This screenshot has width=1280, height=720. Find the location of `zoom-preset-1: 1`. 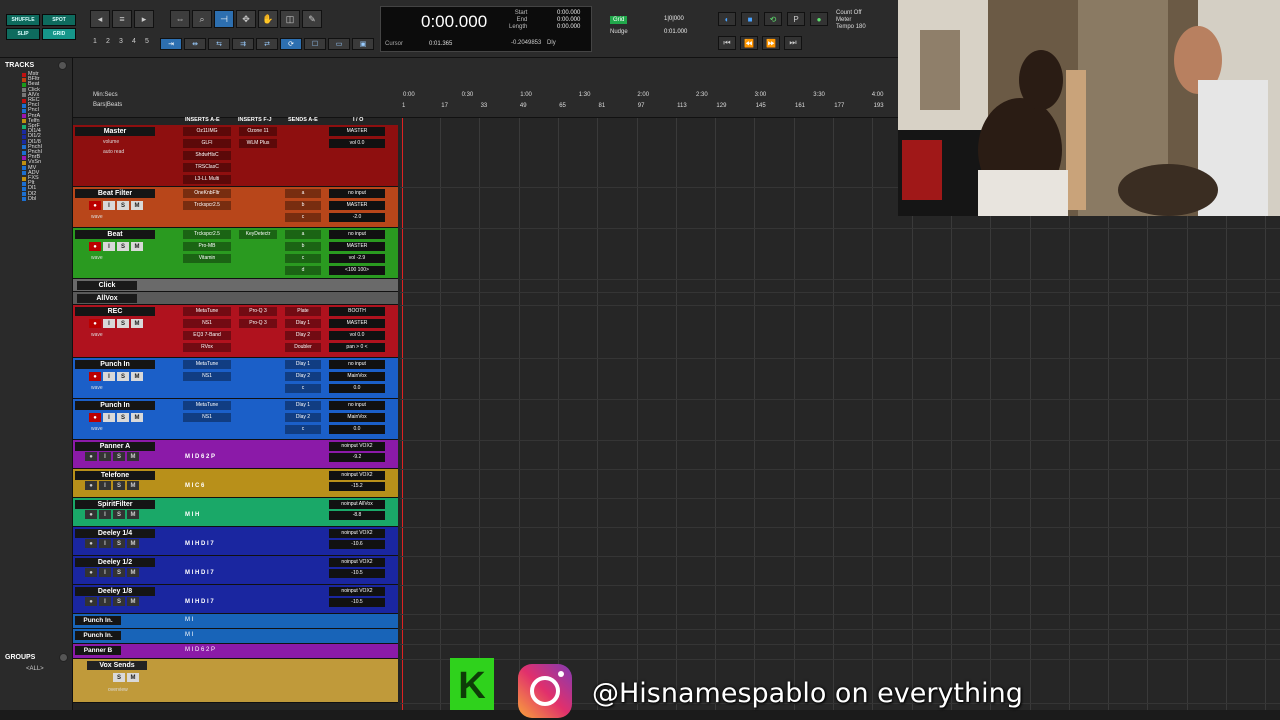

zoom-preset-1: 1 is located at coordinates (95, 41).